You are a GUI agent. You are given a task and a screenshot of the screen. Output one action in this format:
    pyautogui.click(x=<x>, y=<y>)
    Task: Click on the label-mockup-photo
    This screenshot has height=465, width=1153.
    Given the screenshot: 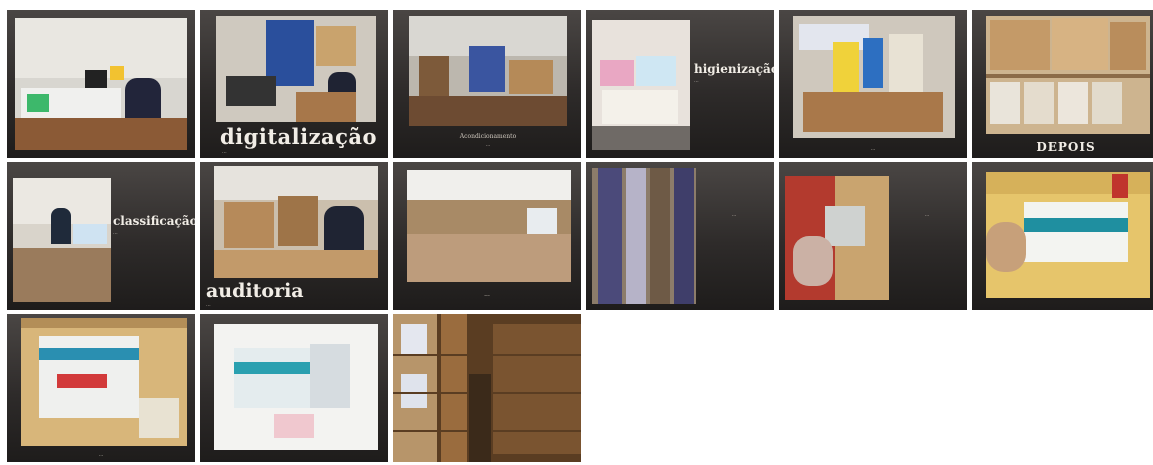 What is the action you would take?
    pyautogui.click(x=296, y=387)
    